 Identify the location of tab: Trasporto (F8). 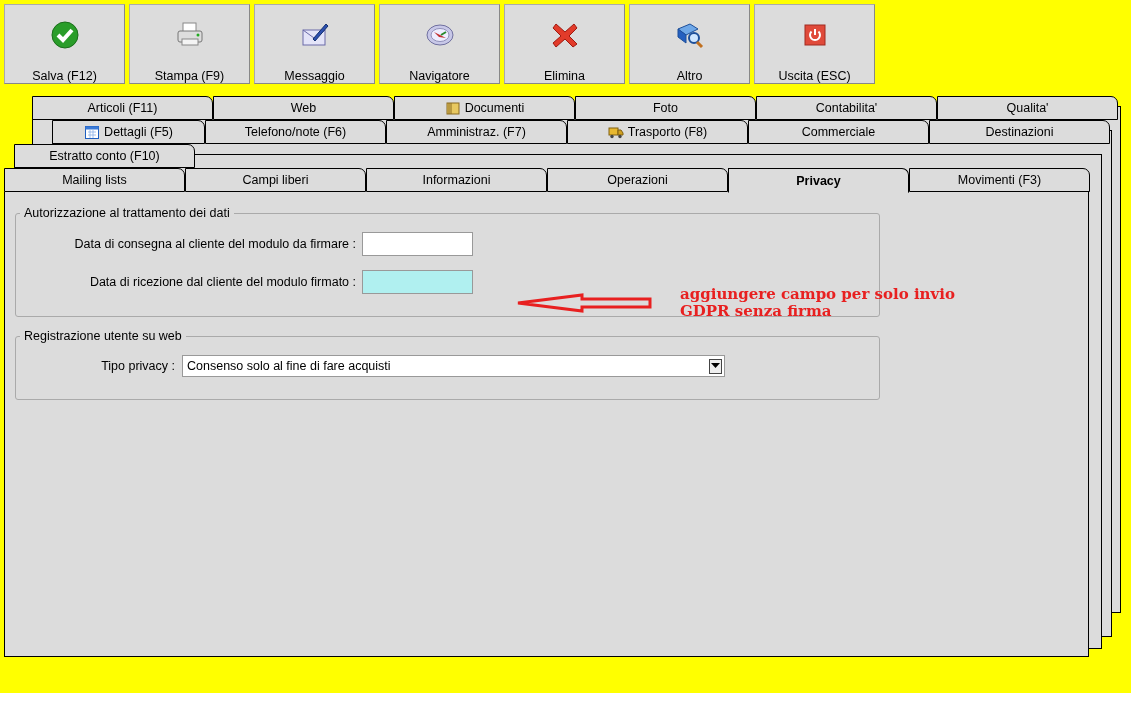
(657, 132).